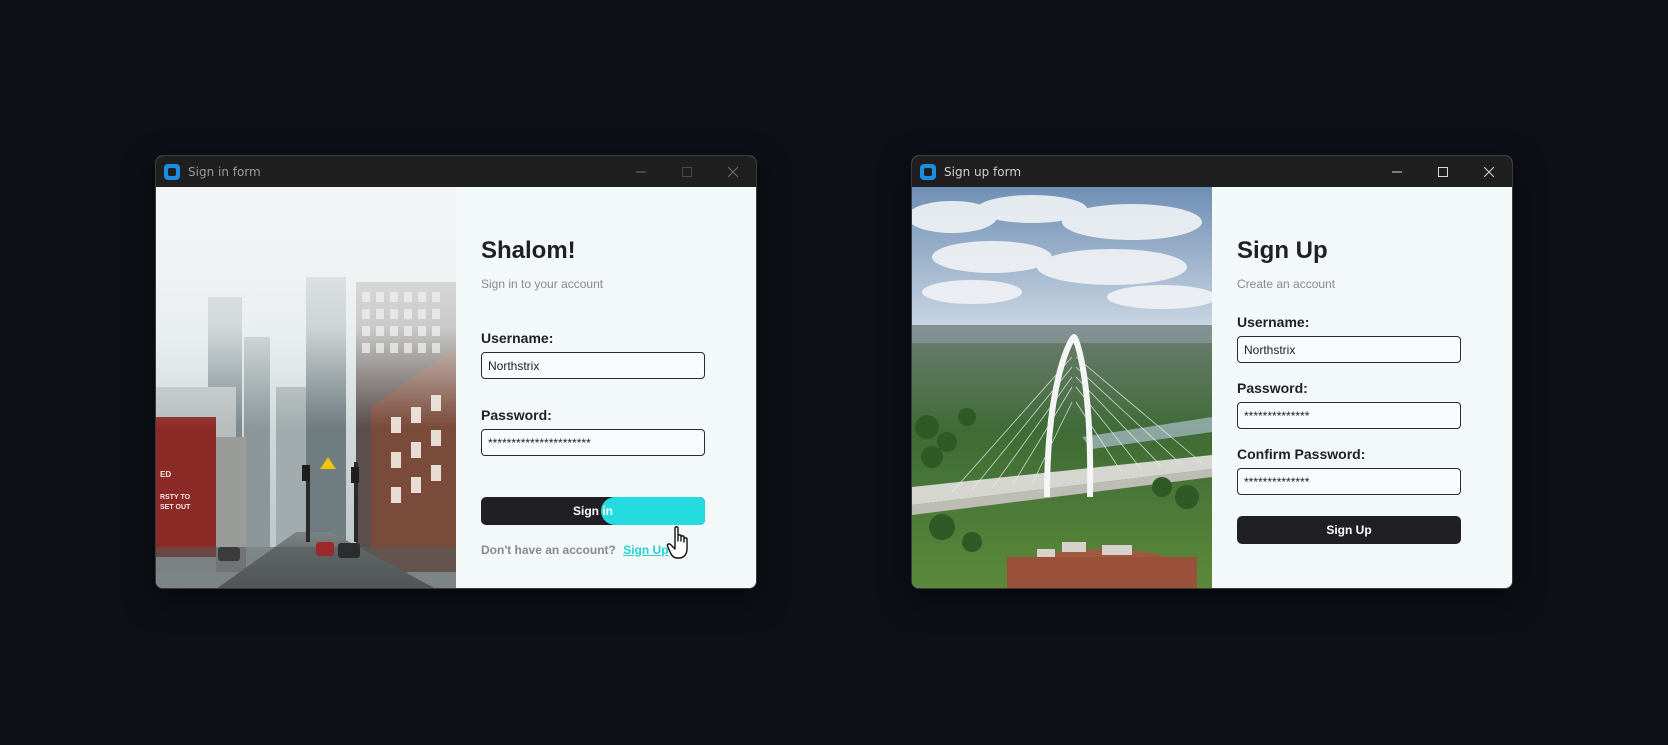 The image size is (1668, 745). Describe the element at coordinates (677, 542) in the screenshot. I see `hand-pointer-icon` at that location.